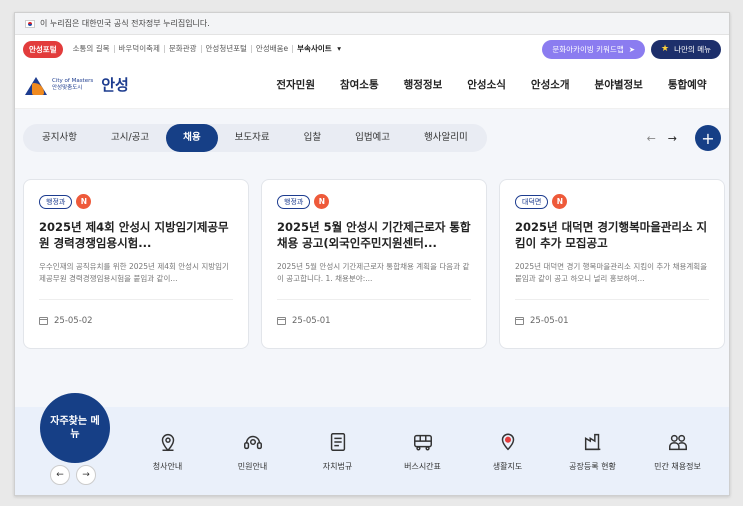 The image size is (743, 506). What do you see at coordinates (611, 235) in the screenshot?
I see `card-title: 2025년 대덕면 경기행복마을관리소 지킴이 추가 모집공고` at bounding box center [611, 235].